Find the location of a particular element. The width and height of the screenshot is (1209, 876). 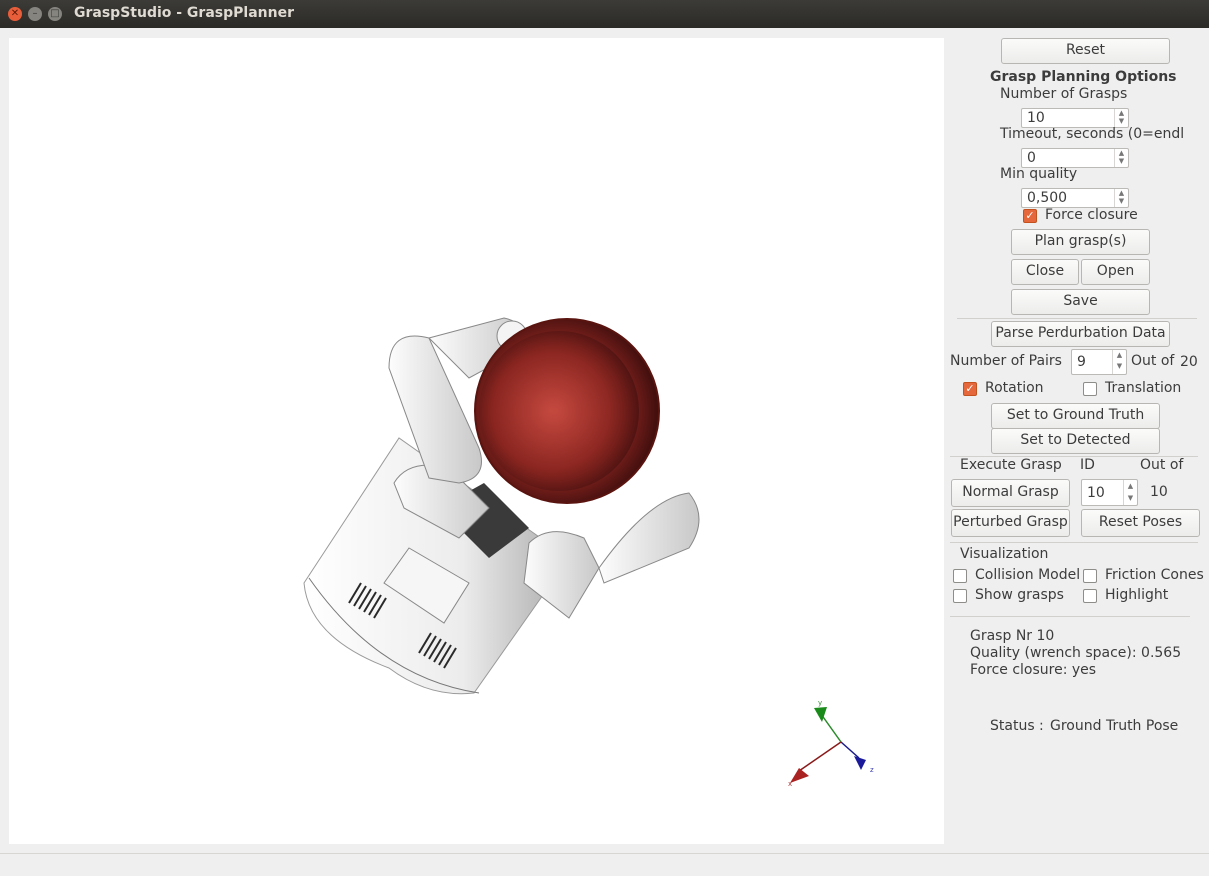

grasp-number-text: Grasp Nr 10 is located at coordinates (1012, 636).